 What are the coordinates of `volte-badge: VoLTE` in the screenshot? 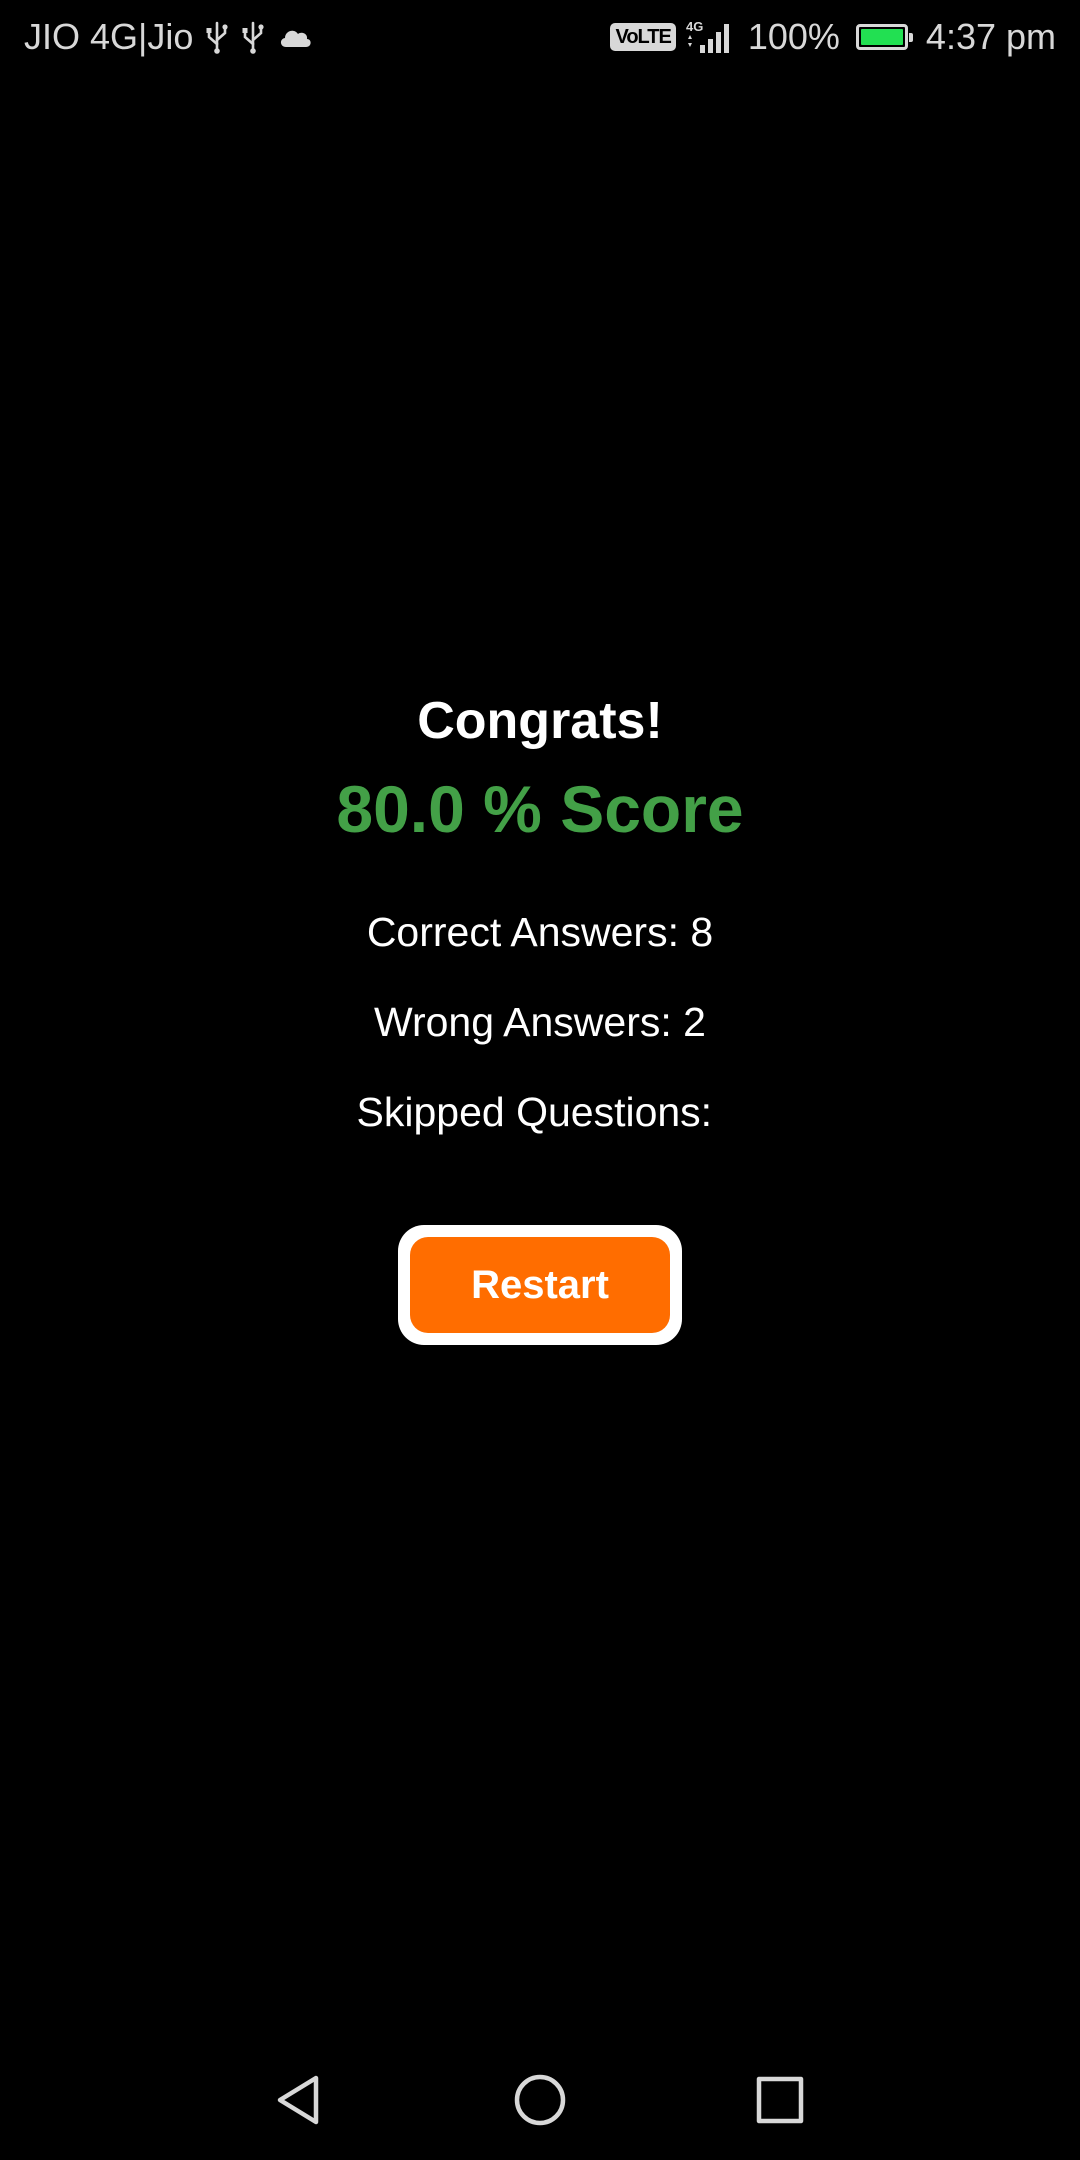 It's located at (643, 37).